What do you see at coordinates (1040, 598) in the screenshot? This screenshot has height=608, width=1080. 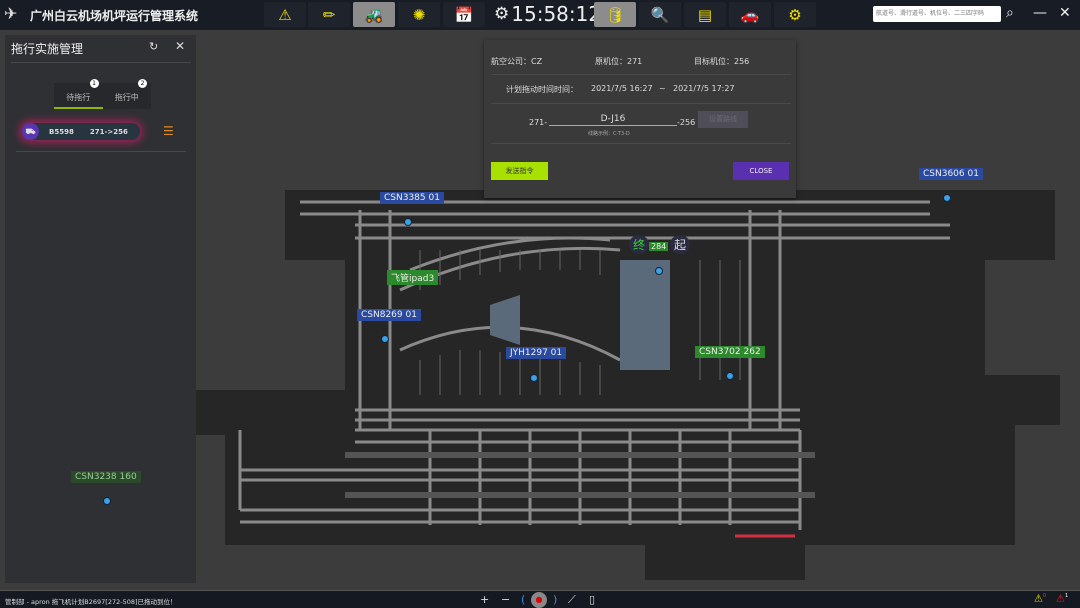 I see `yellow-alert-icon: ⚠0` at bounding box center [1040, 598].